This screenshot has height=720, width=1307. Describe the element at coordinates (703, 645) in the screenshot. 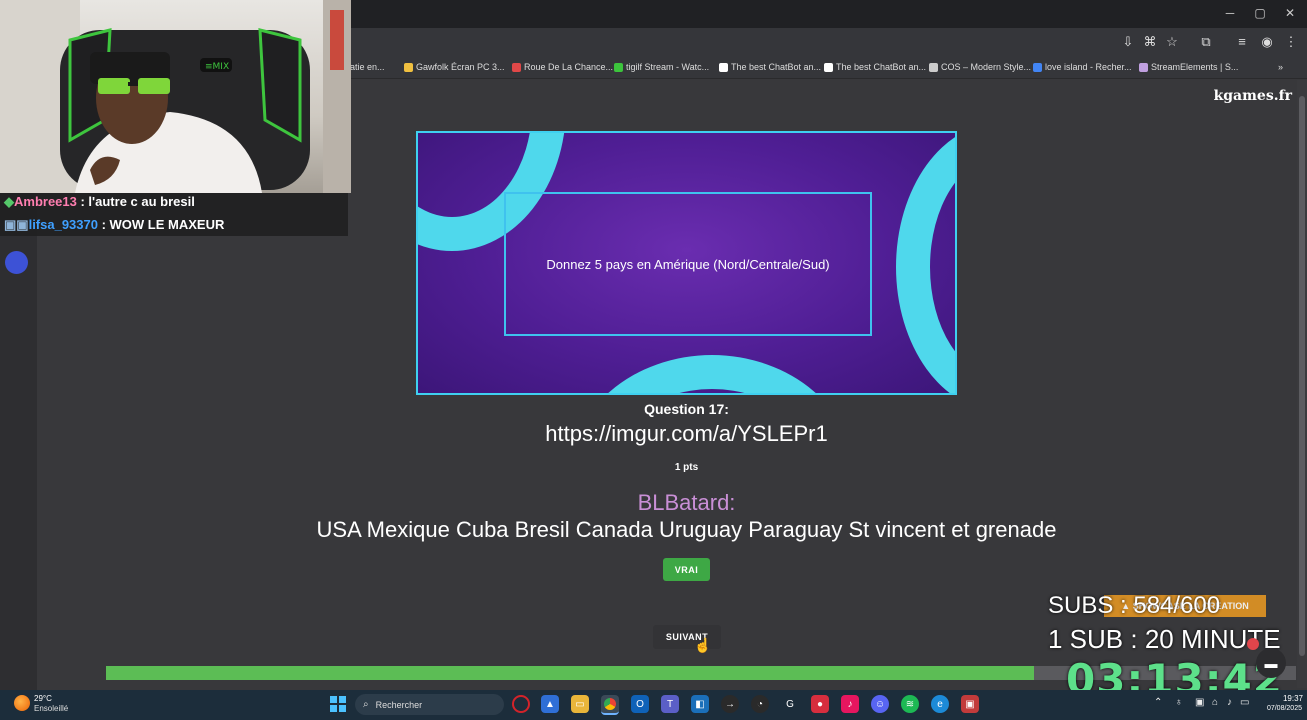

I see `hand-cursor-icon: ☝` at that location.